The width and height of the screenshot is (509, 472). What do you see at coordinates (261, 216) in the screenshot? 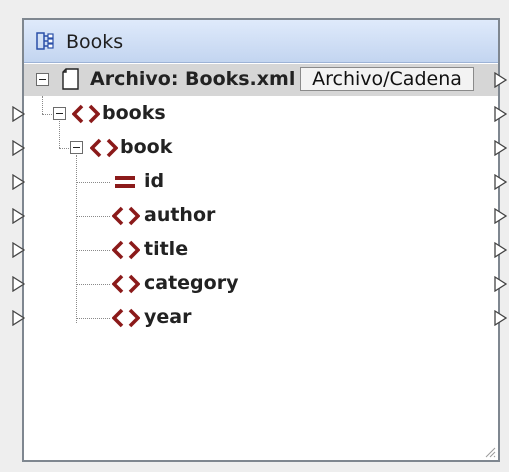
I see `tree-node-author: author` at bounding box center [261, 216].